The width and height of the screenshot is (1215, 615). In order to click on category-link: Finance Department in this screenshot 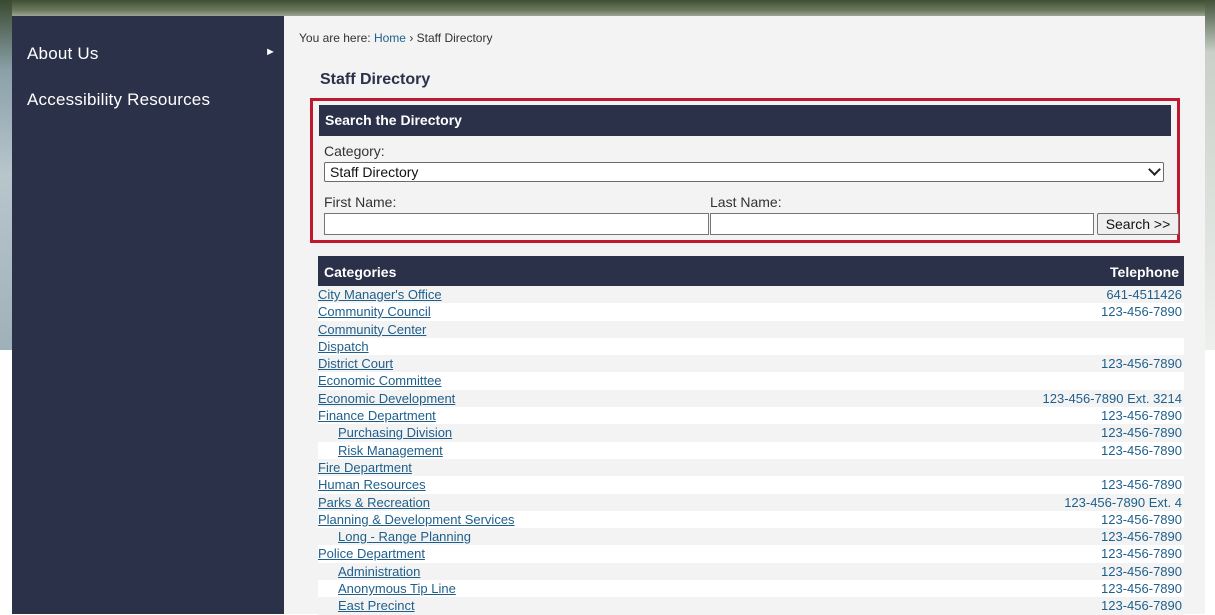, I will do `click(377, 415)`.